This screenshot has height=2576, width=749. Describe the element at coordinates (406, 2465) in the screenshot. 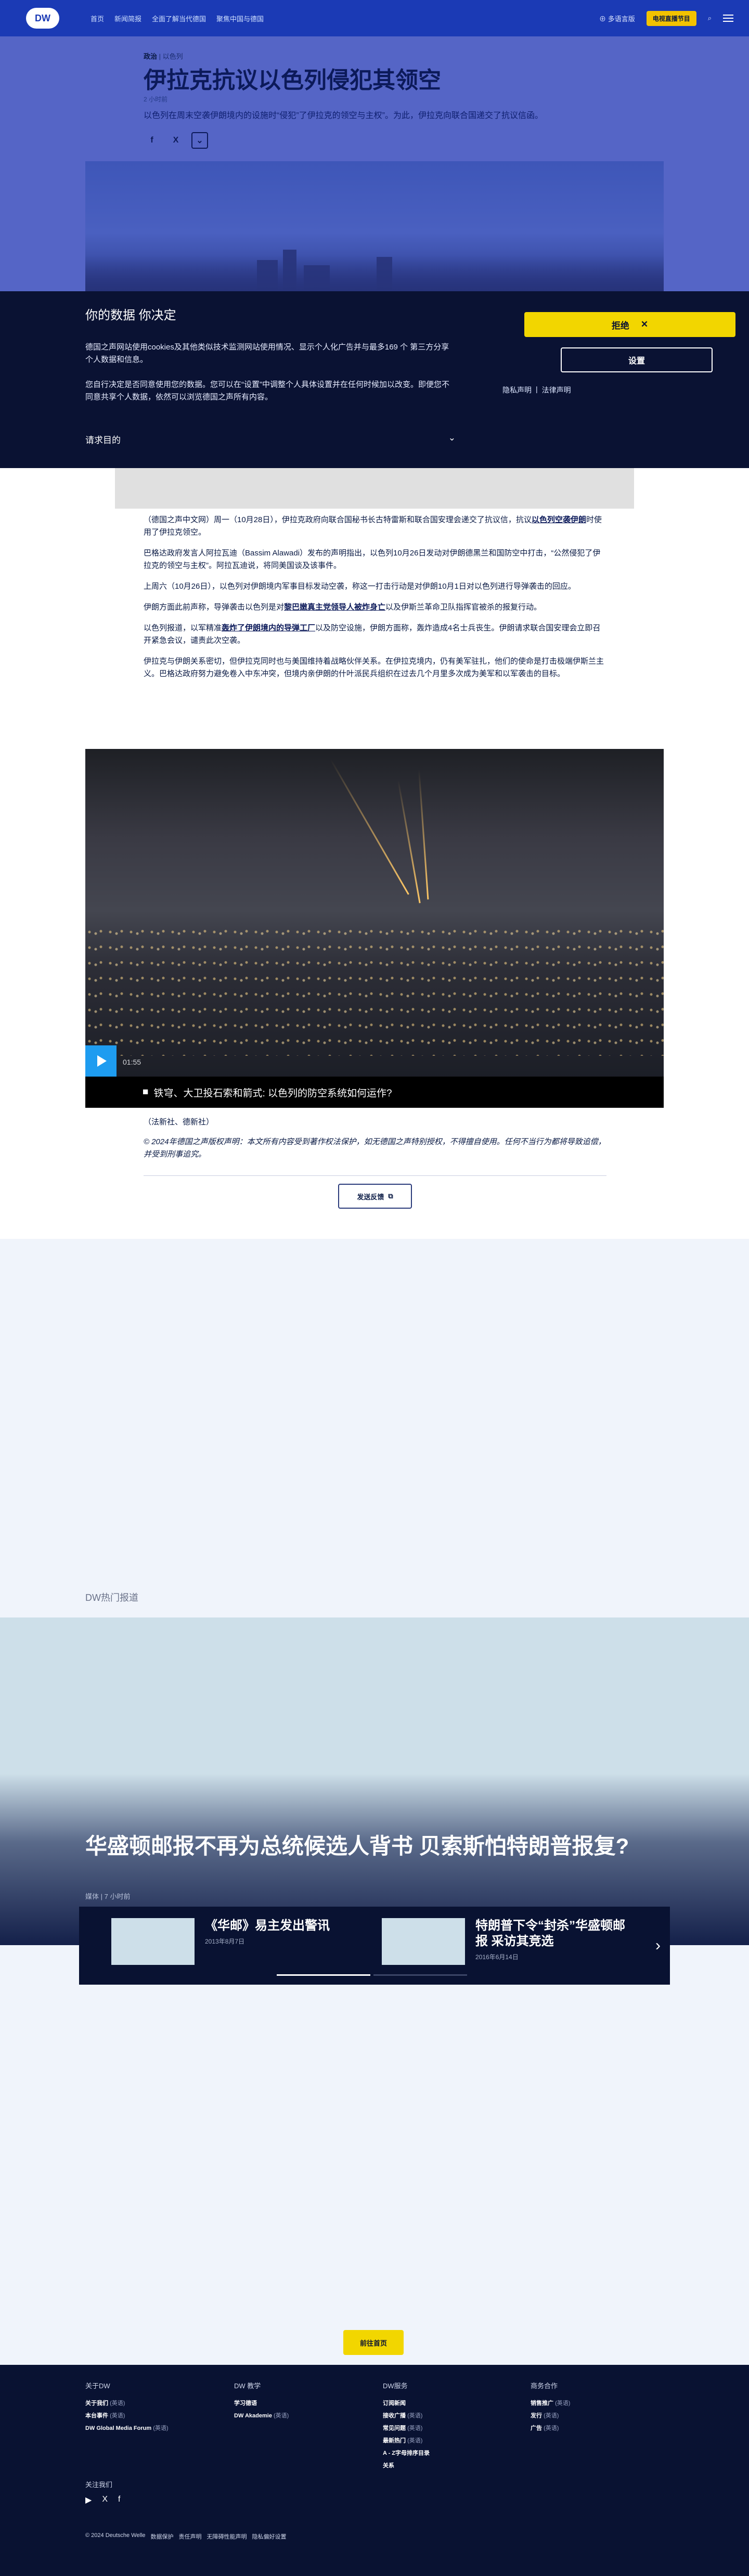

I see `footer-link: 关系` at that location.